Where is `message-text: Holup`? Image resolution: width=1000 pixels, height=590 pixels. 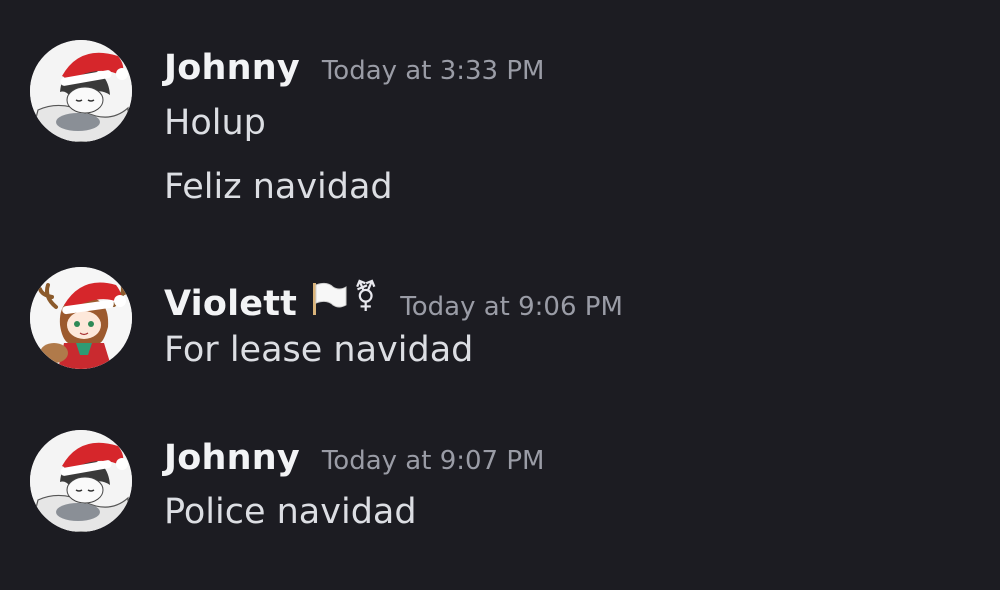 message-text: Holup is located at coordinates (215, 123).